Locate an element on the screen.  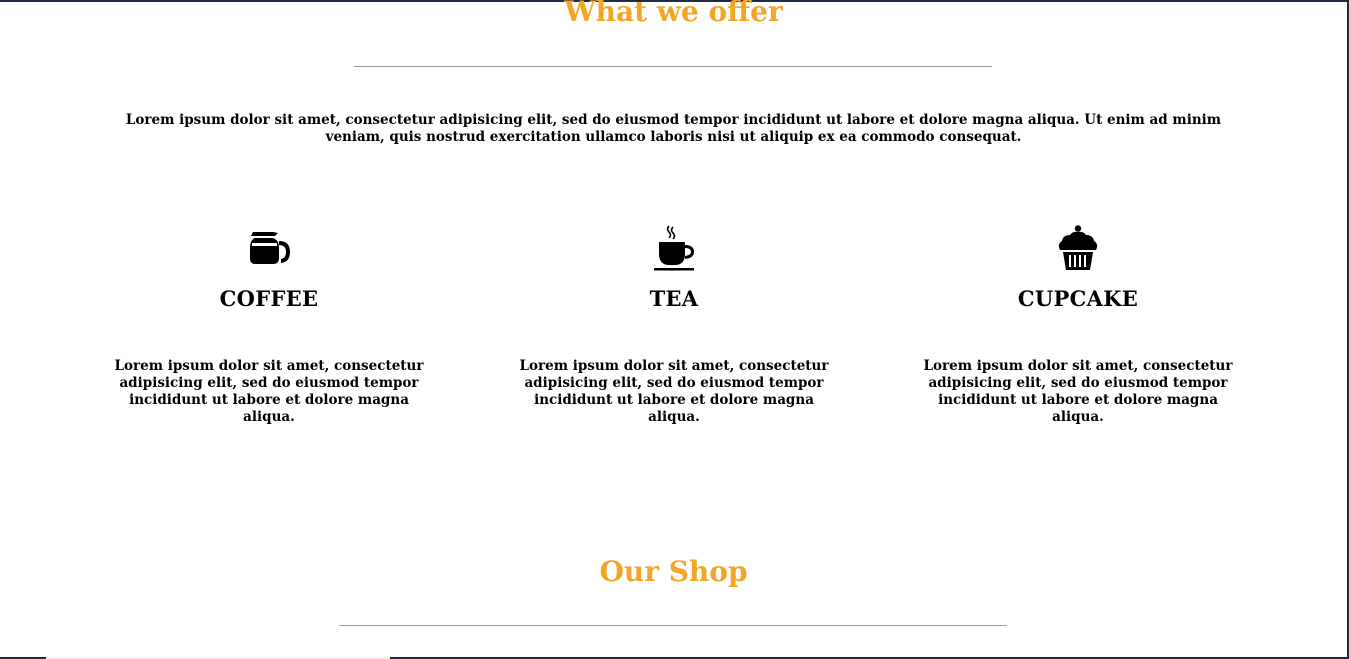
our-shop-title: Our Shop is located at coordinates (673, 571).